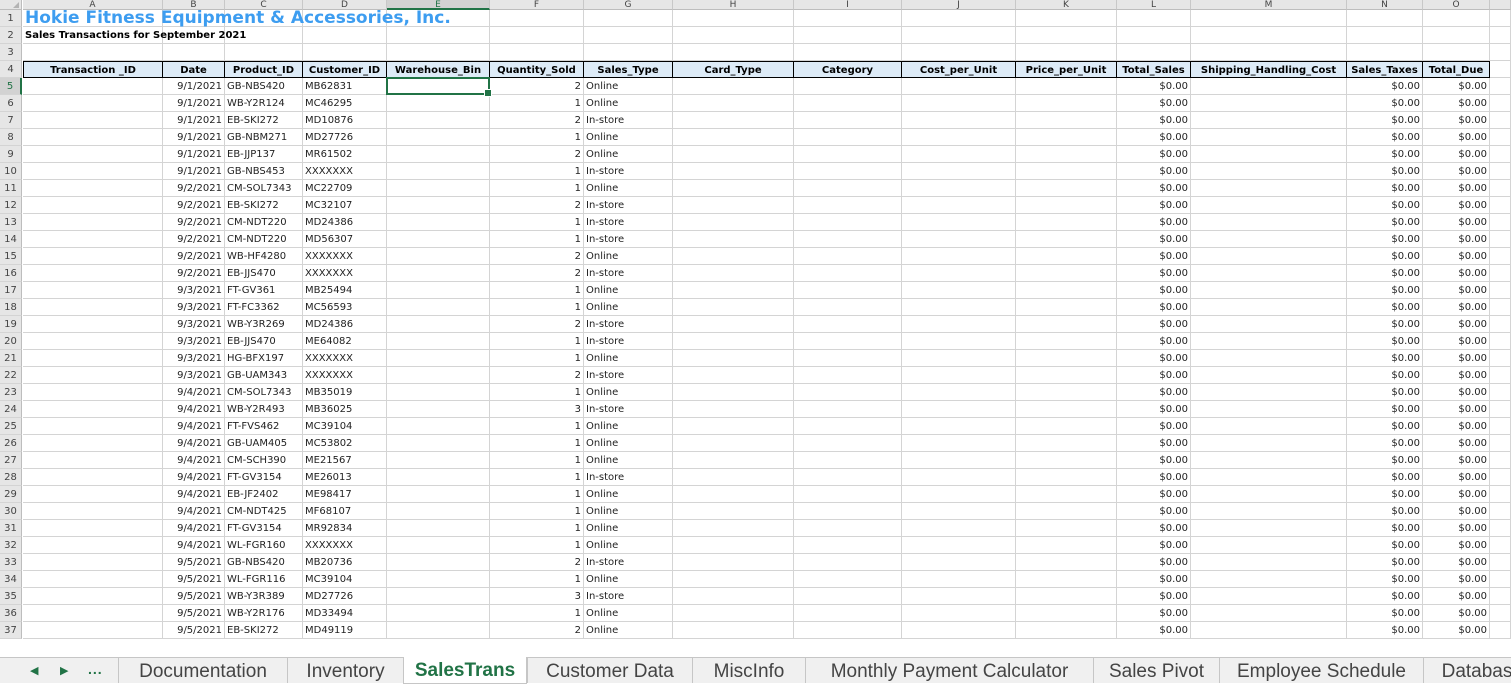 The height and width of the screenshot is (684, 1511). Describe the element at coordinates (345, 290) in the screenshot. I see `customer-id-cell: MB25494` at that location.